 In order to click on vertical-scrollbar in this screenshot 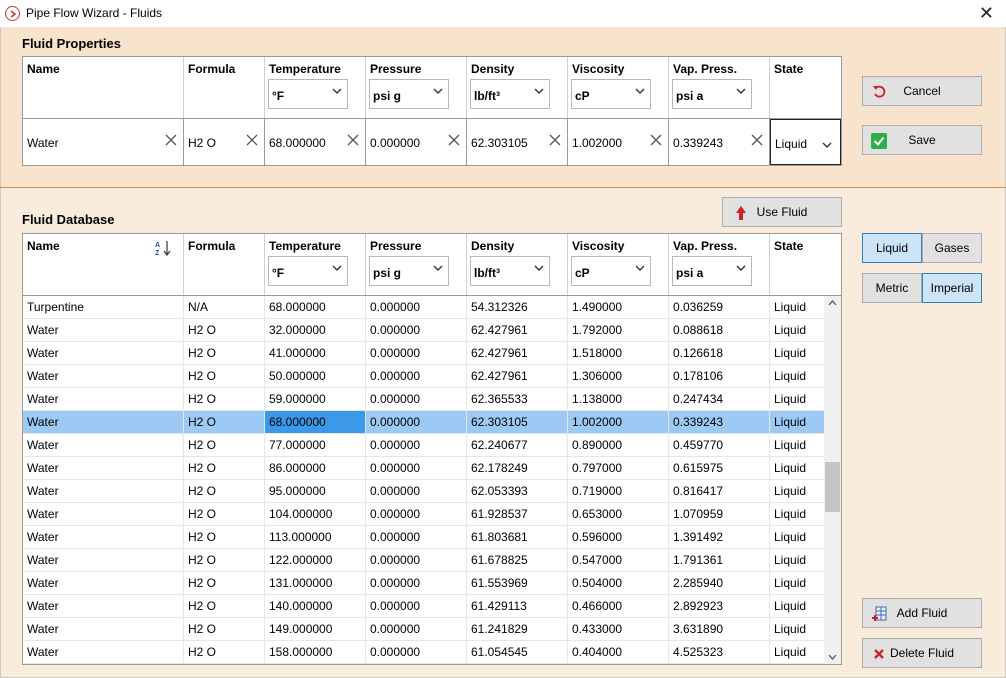, I will do `click(832, 480)`.